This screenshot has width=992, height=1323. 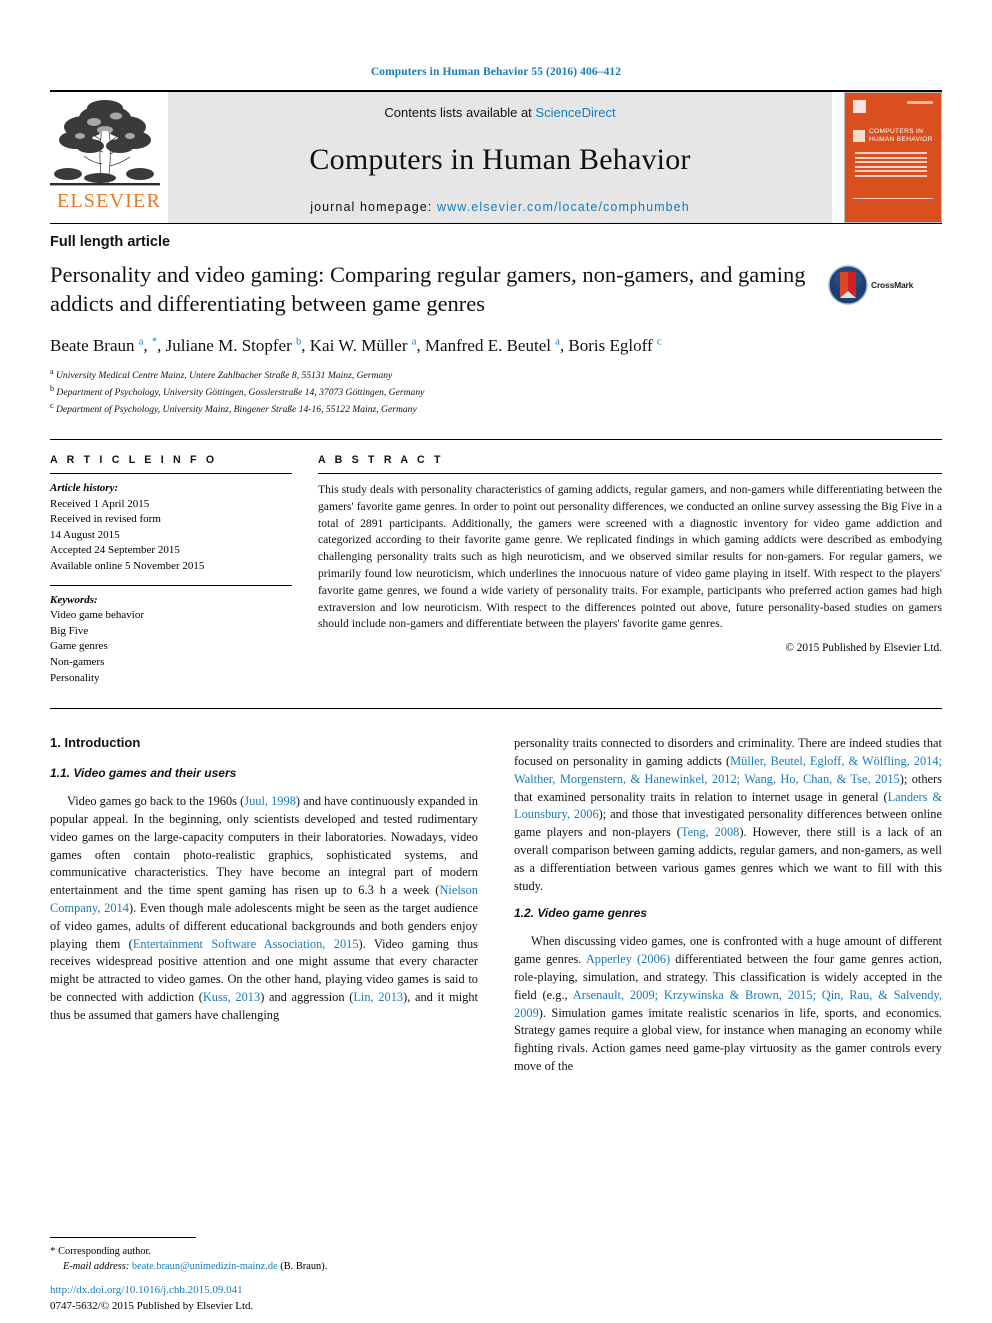 I want to click on citation-esa-2015: Entertainment Software Association, 2015, so click(x=246, y=944).